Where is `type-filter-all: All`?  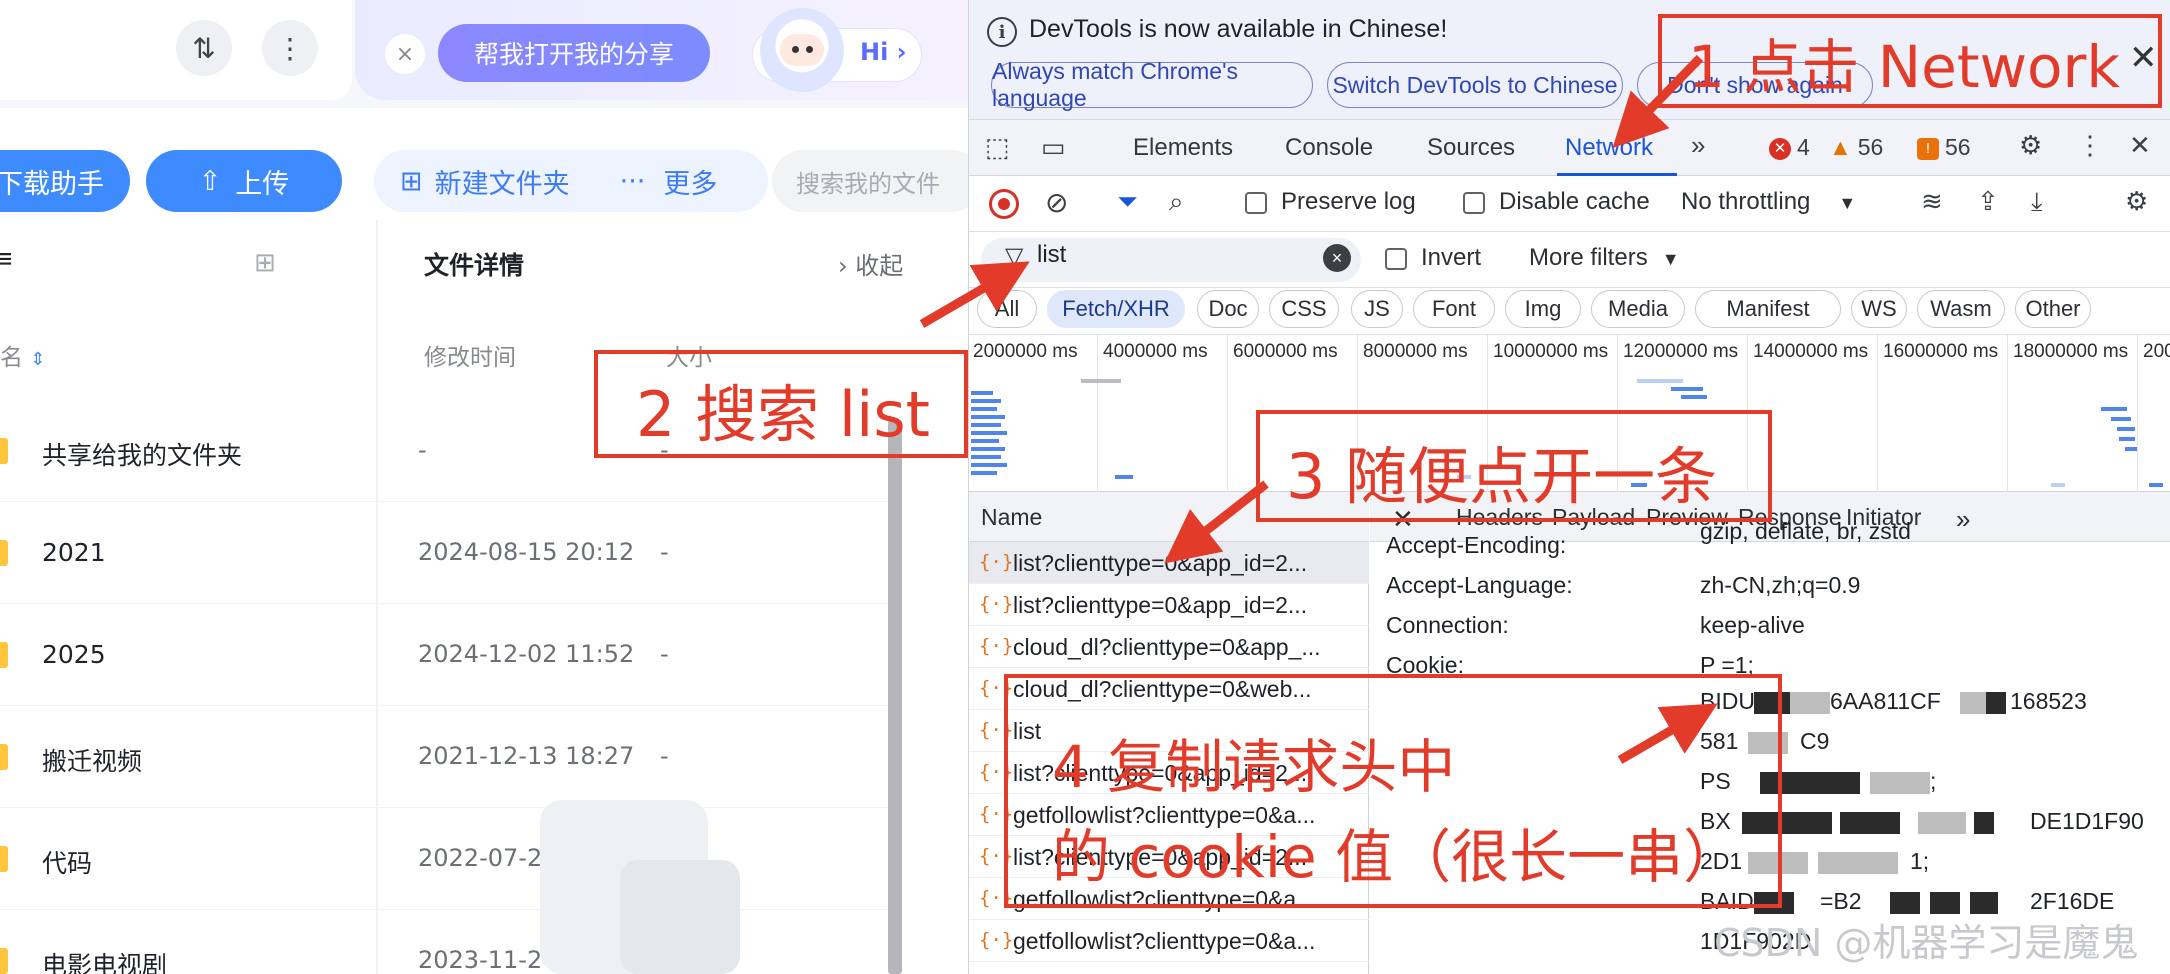 type-filter-all: All is located at coordinates (1007, 309).